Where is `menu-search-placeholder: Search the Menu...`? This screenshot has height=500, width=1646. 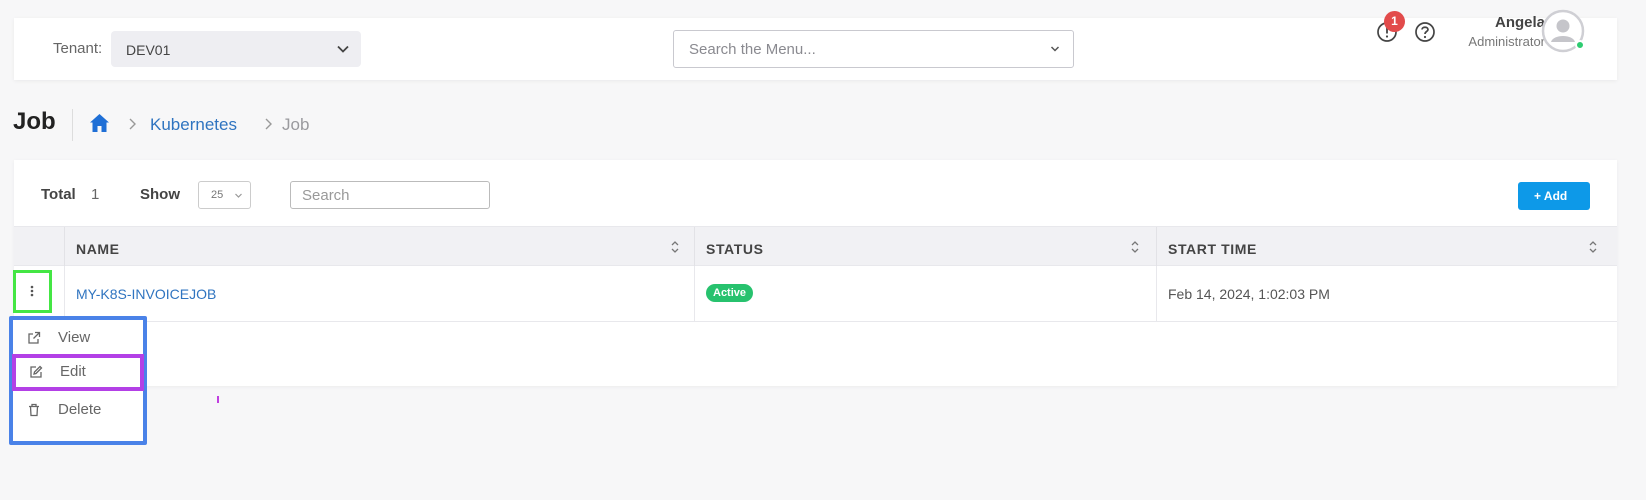
menu-search-placeholder: Search the Menu... is located at coordinates (752, 49).